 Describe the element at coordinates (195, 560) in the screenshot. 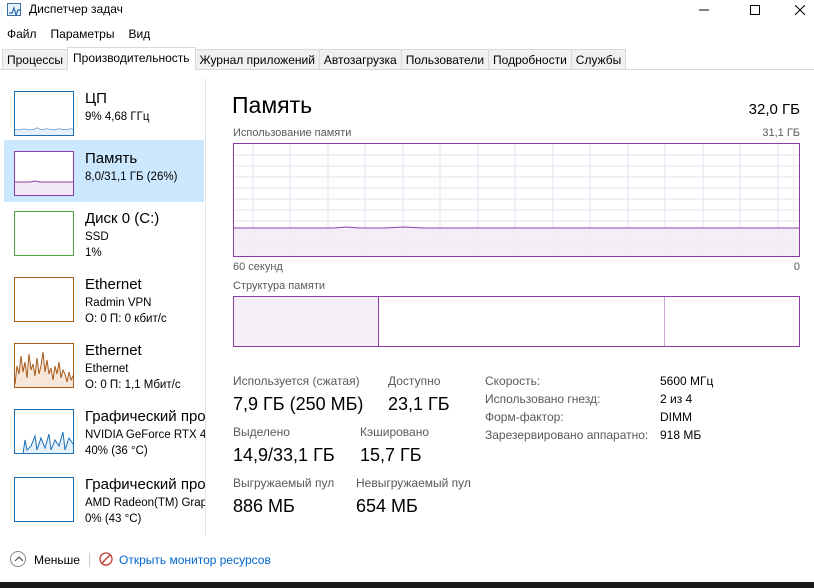

I see `open-resource-monitor-link: Открыть монитор ресурсов` at that location.